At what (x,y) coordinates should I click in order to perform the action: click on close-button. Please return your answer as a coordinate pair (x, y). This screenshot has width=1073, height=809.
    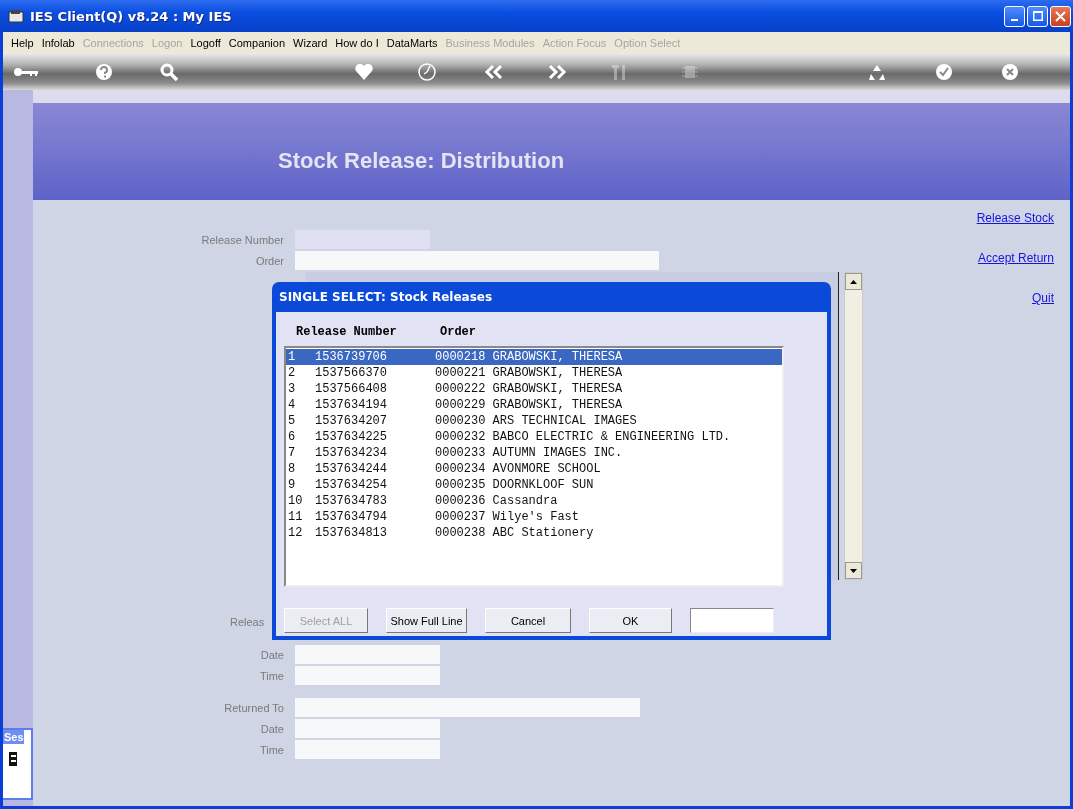
    Looking at the image, I should click on (1060, 16).